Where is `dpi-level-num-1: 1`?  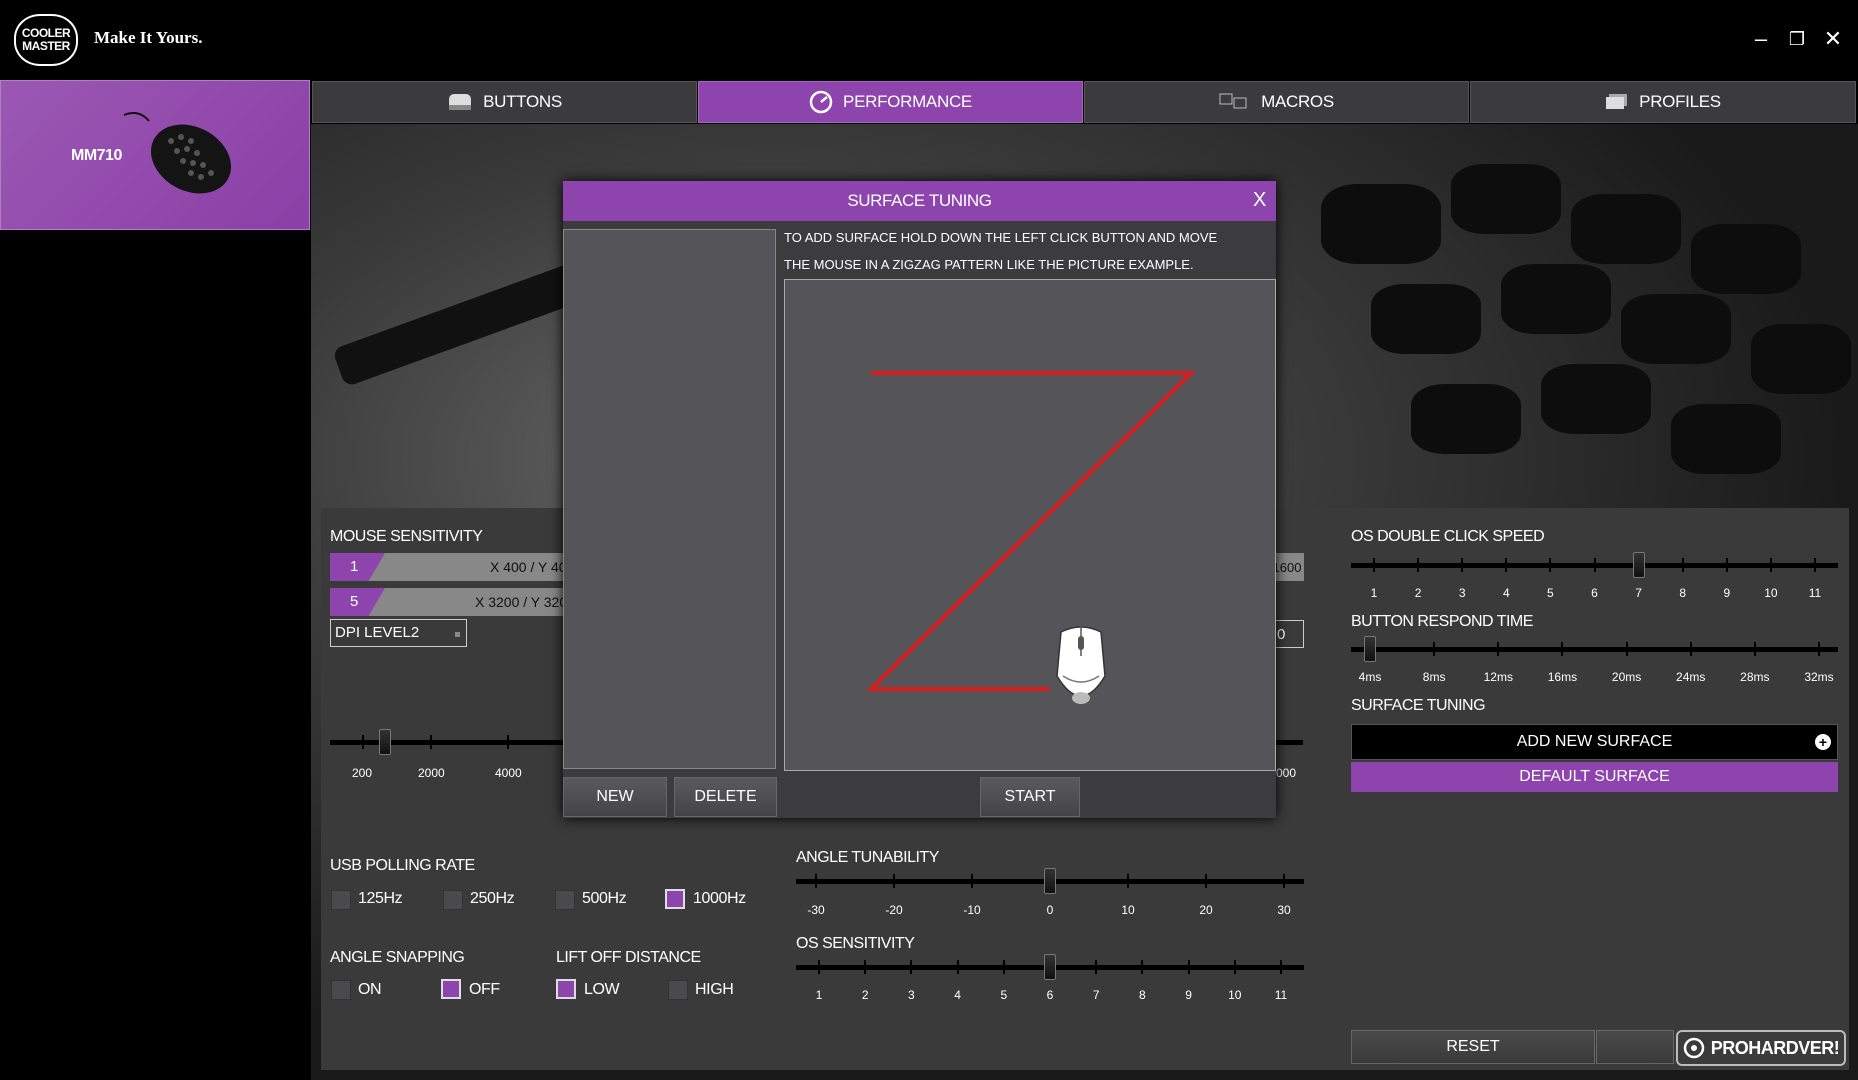
dpi-level-num-1: 1 is located at coordinates (354, 566).